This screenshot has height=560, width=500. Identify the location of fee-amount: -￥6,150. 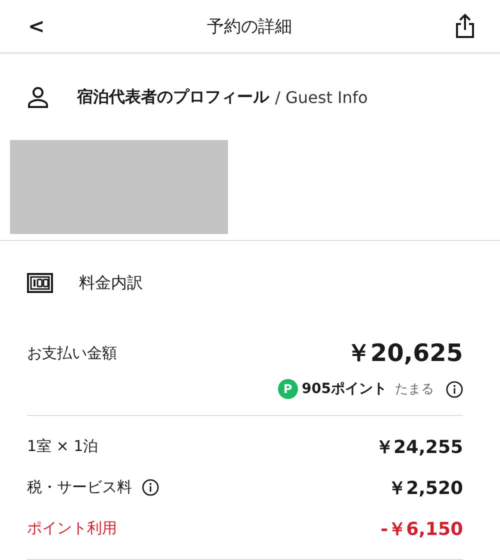
(421, 529).